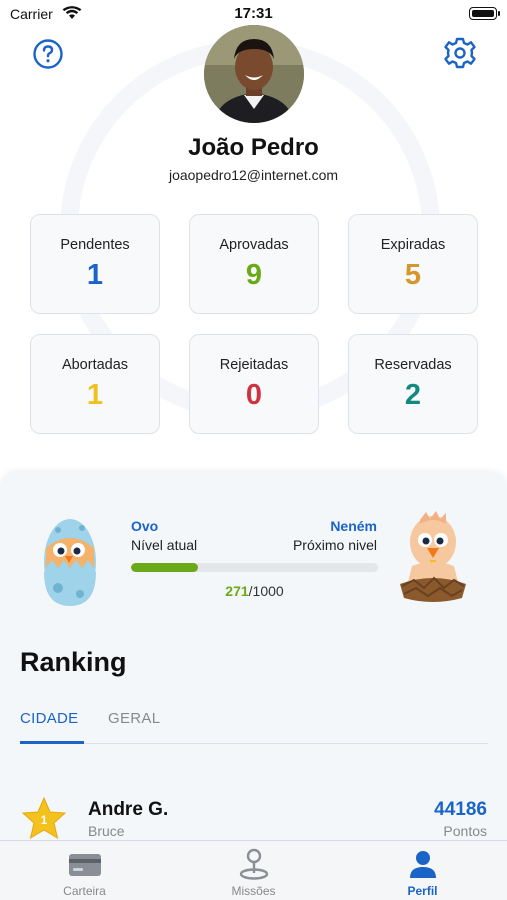 Image resolution: width=507 pixels, height=900 pixels. I want to click on user-email: joaopedro12@internet.com, so click(253, 175).